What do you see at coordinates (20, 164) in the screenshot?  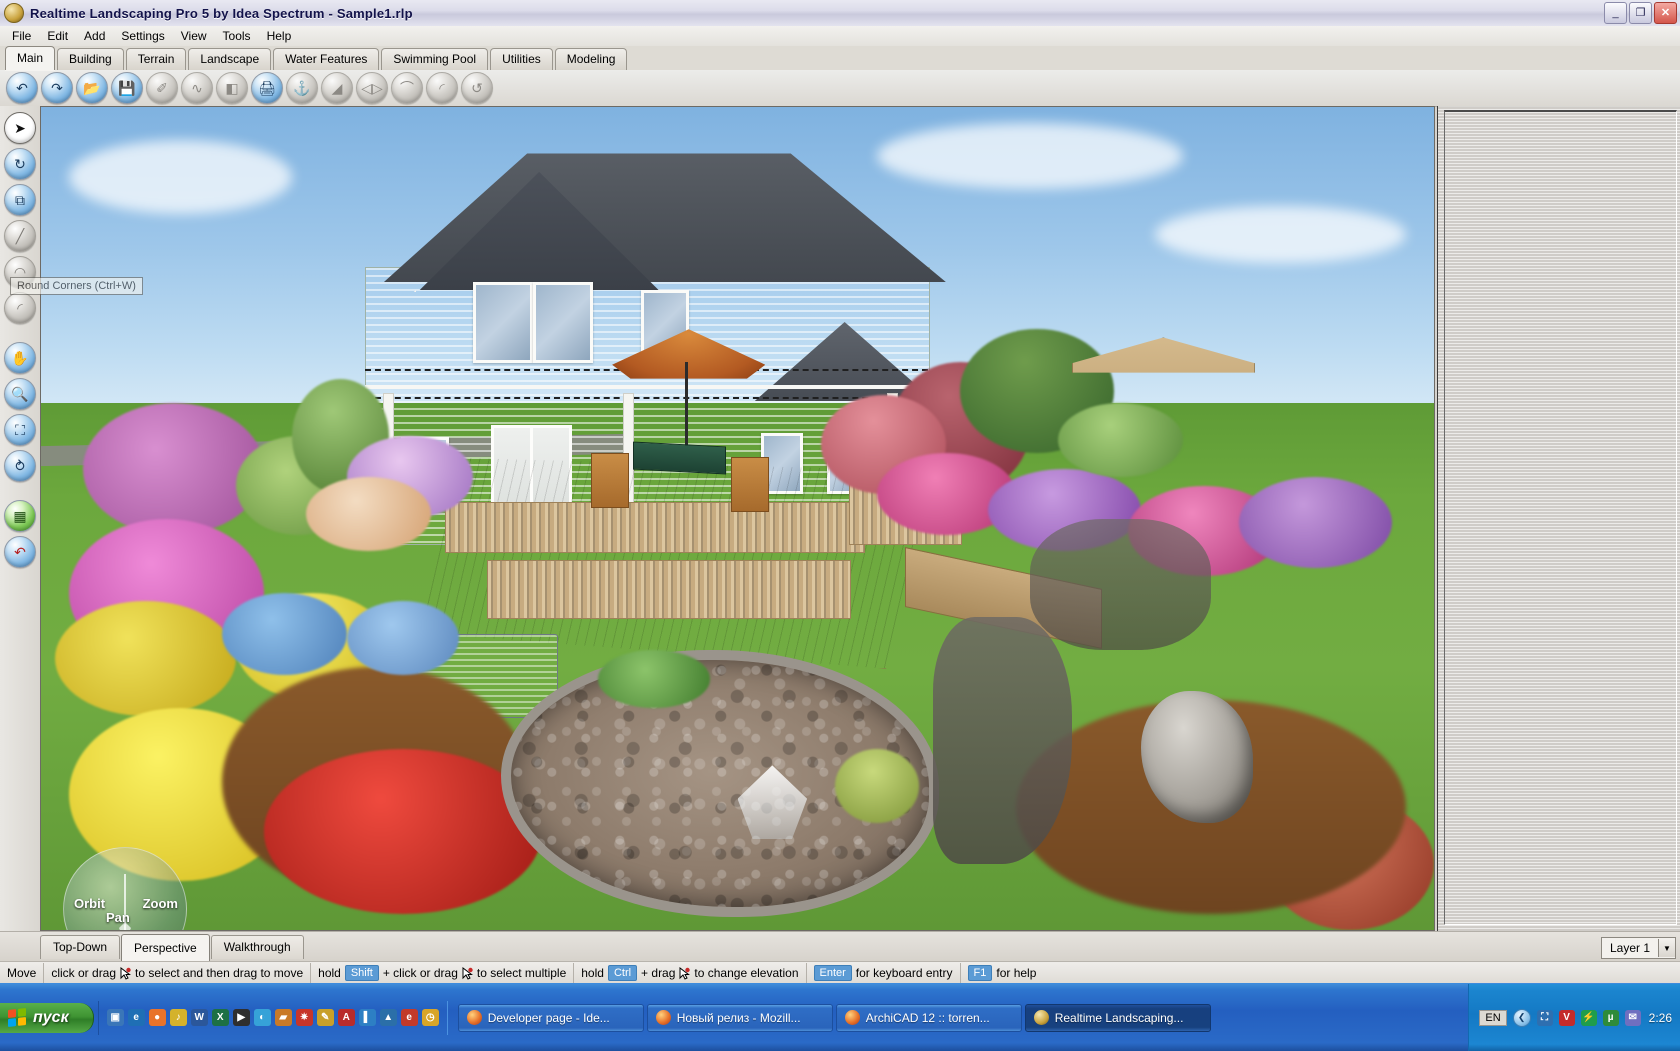 I see `rotate-tool: ↻` at bounding box center [20, 164].